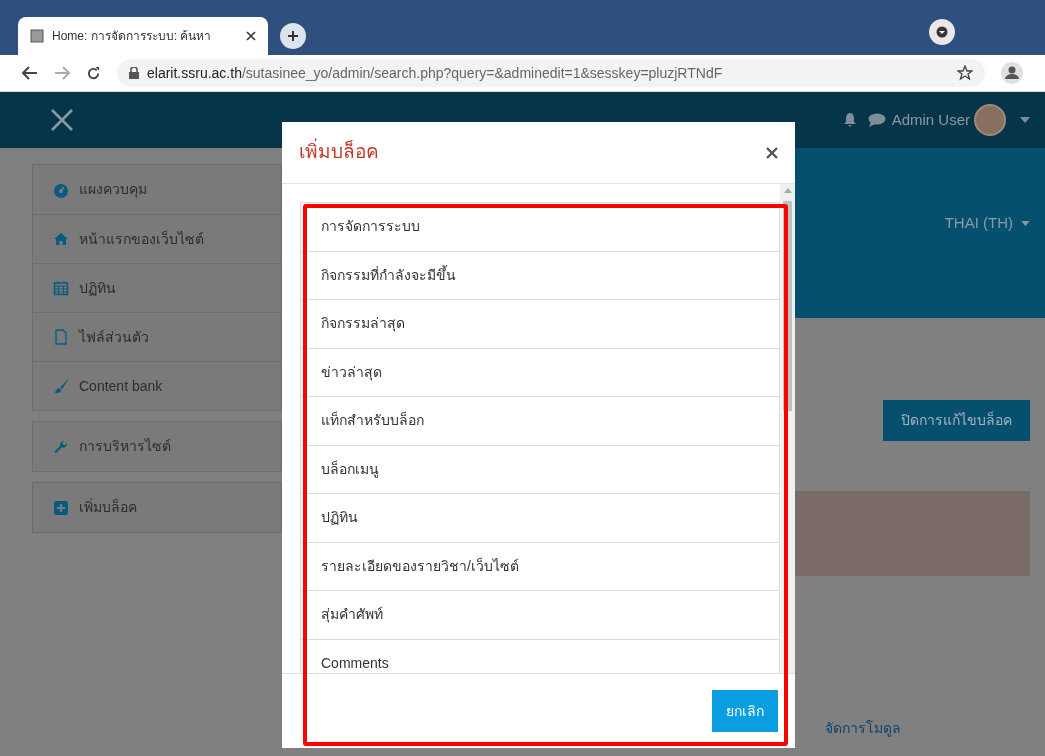  What do you see at coordinates (61, 446) in the screenshot?
I see `wrench-icon` at bounding box center [61, 446].